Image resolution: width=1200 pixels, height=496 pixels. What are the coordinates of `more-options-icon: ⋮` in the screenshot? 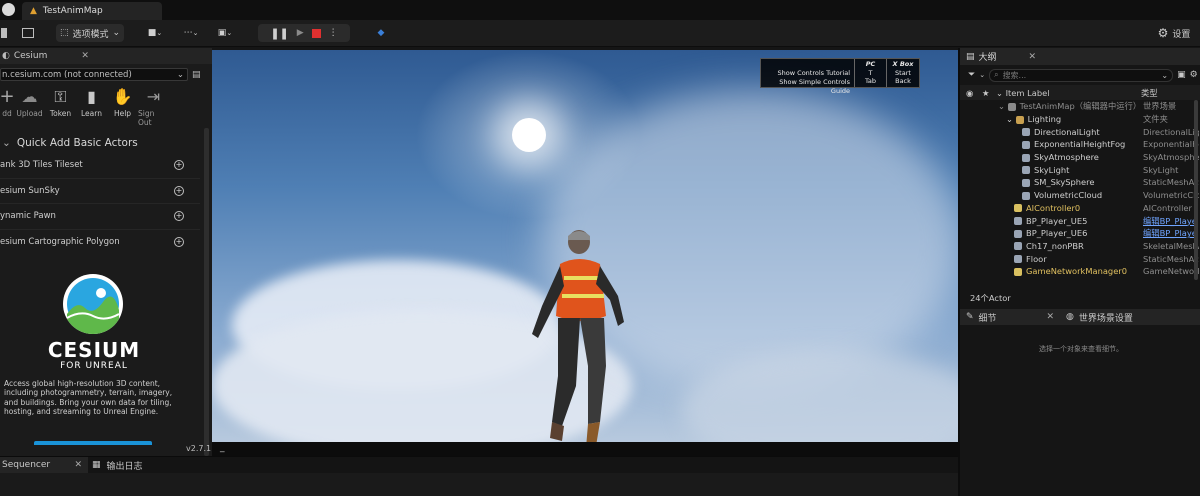 It's located at (333, 33).